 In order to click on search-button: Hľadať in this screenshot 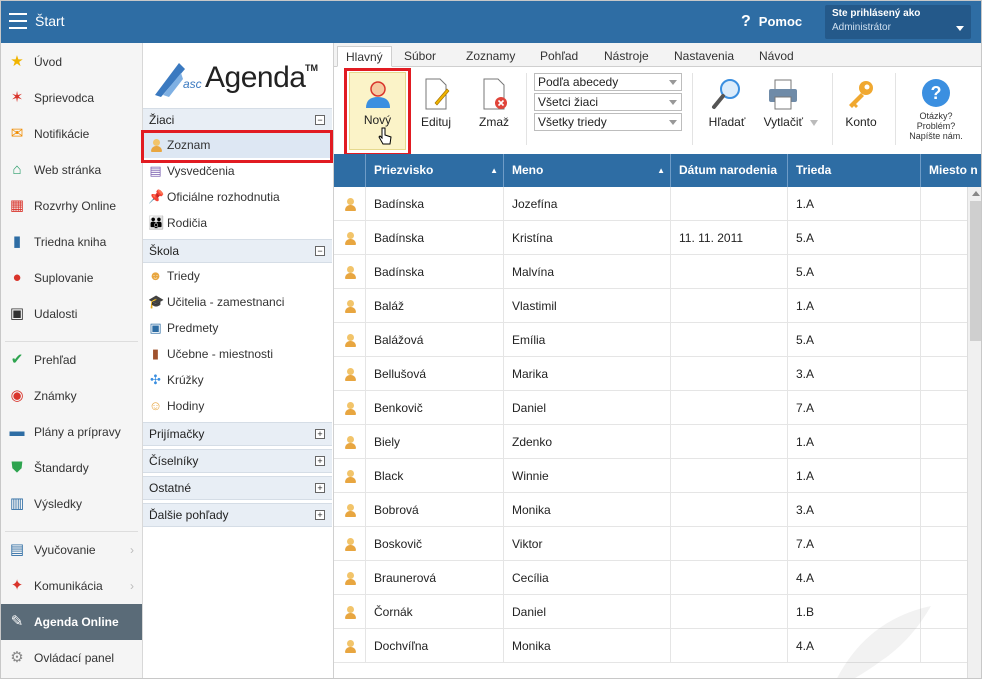, I will do `click(727, 101)`.